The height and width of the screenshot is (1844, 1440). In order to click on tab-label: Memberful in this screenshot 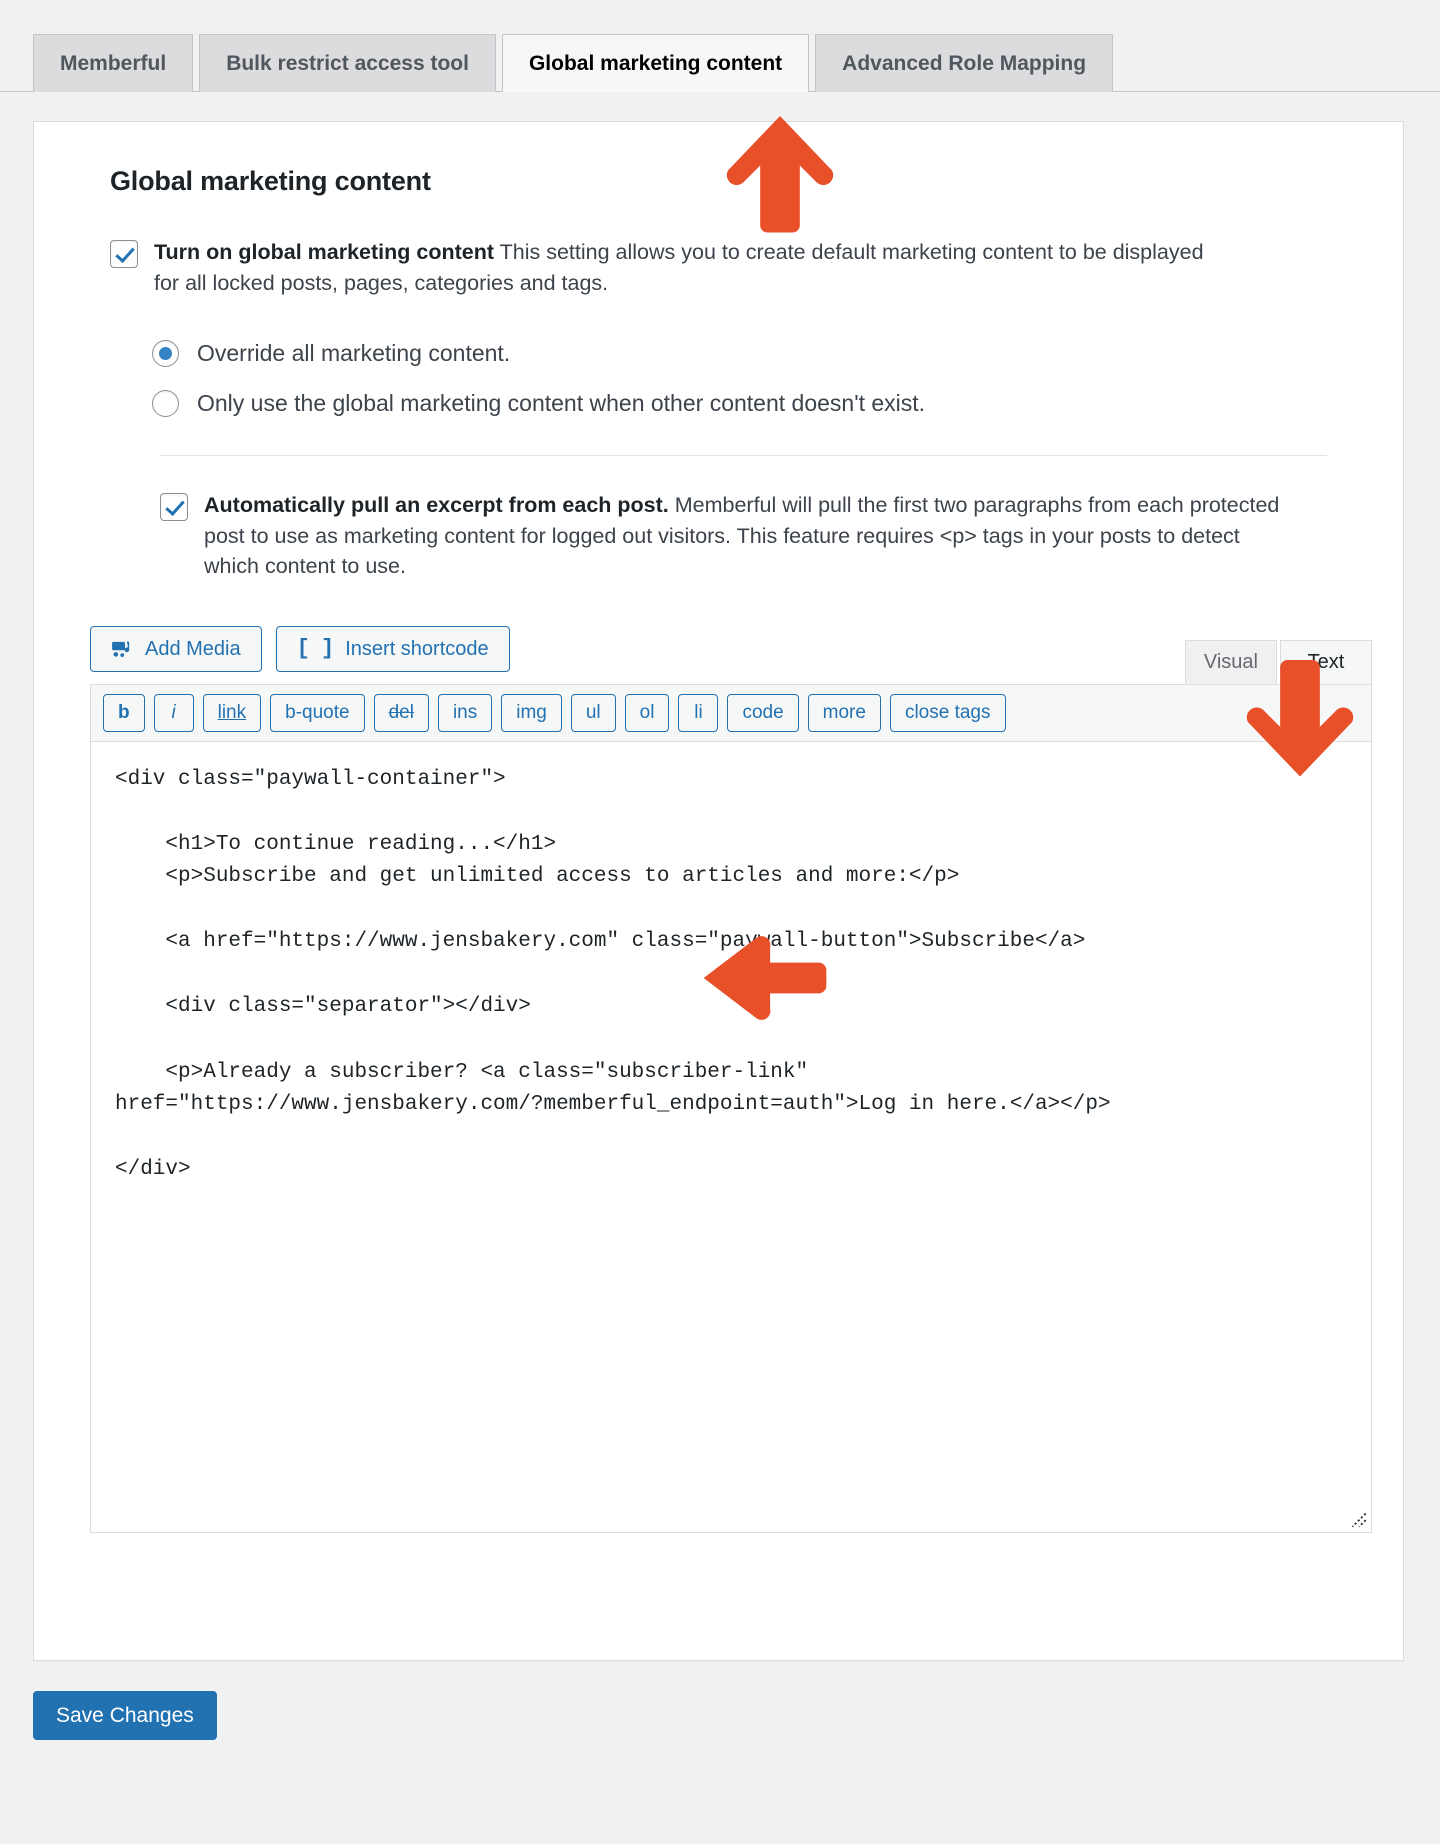, I will do `click(113, 63)`.